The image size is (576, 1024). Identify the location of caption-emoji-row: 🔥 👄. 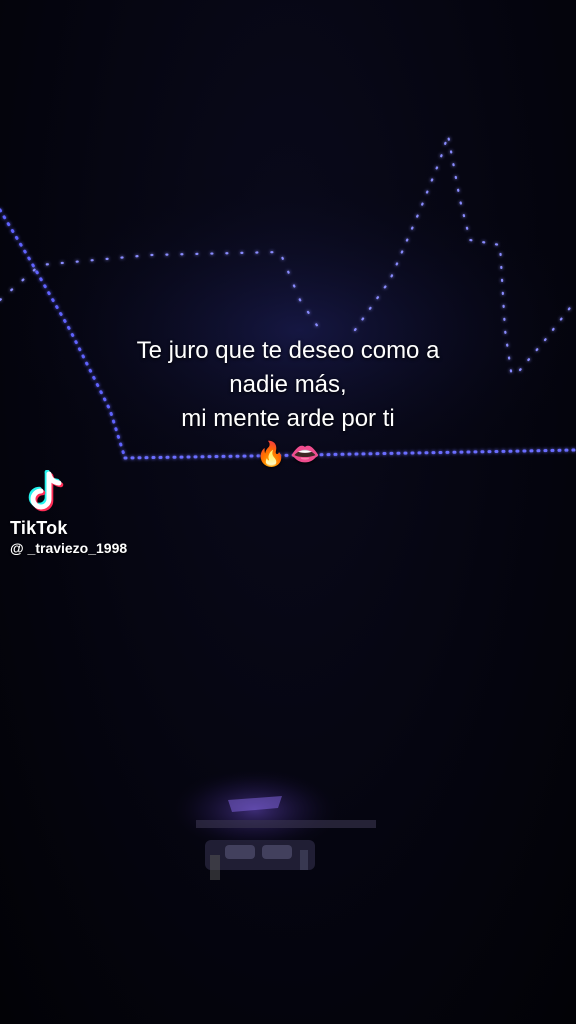
(288, 455).